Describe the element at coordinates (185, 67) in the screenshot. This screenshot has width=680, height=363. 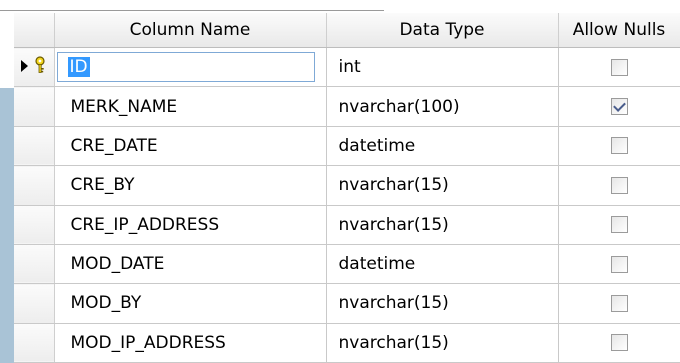
I see `column-name-edit-field: ID` at that location.